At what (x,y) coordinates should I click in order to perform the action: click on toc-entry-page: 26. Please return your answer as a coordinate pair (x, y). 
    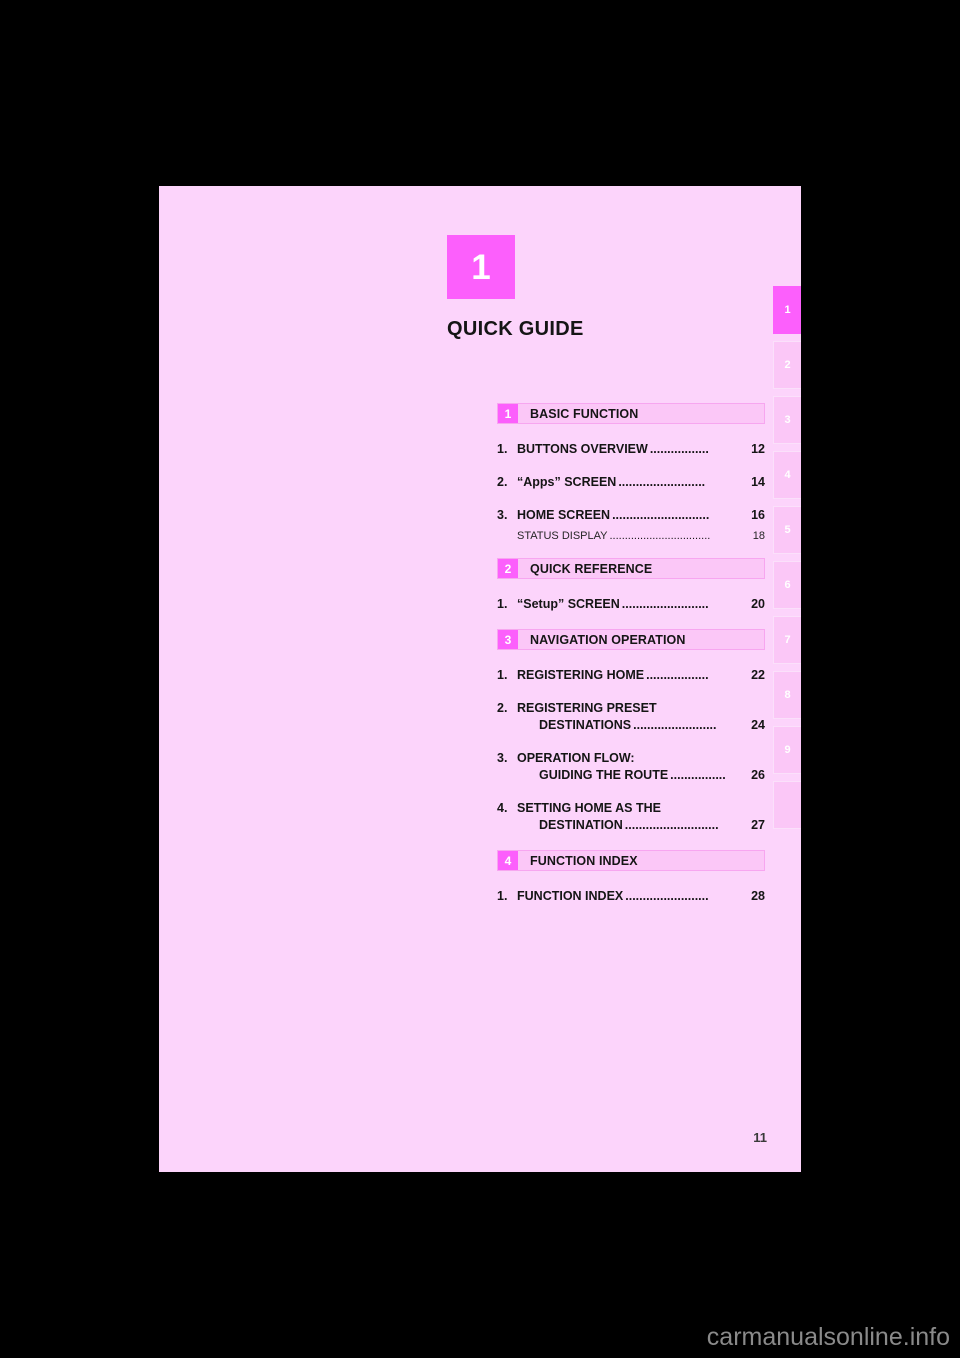
    Looking at the image, I should click on (758, 775).